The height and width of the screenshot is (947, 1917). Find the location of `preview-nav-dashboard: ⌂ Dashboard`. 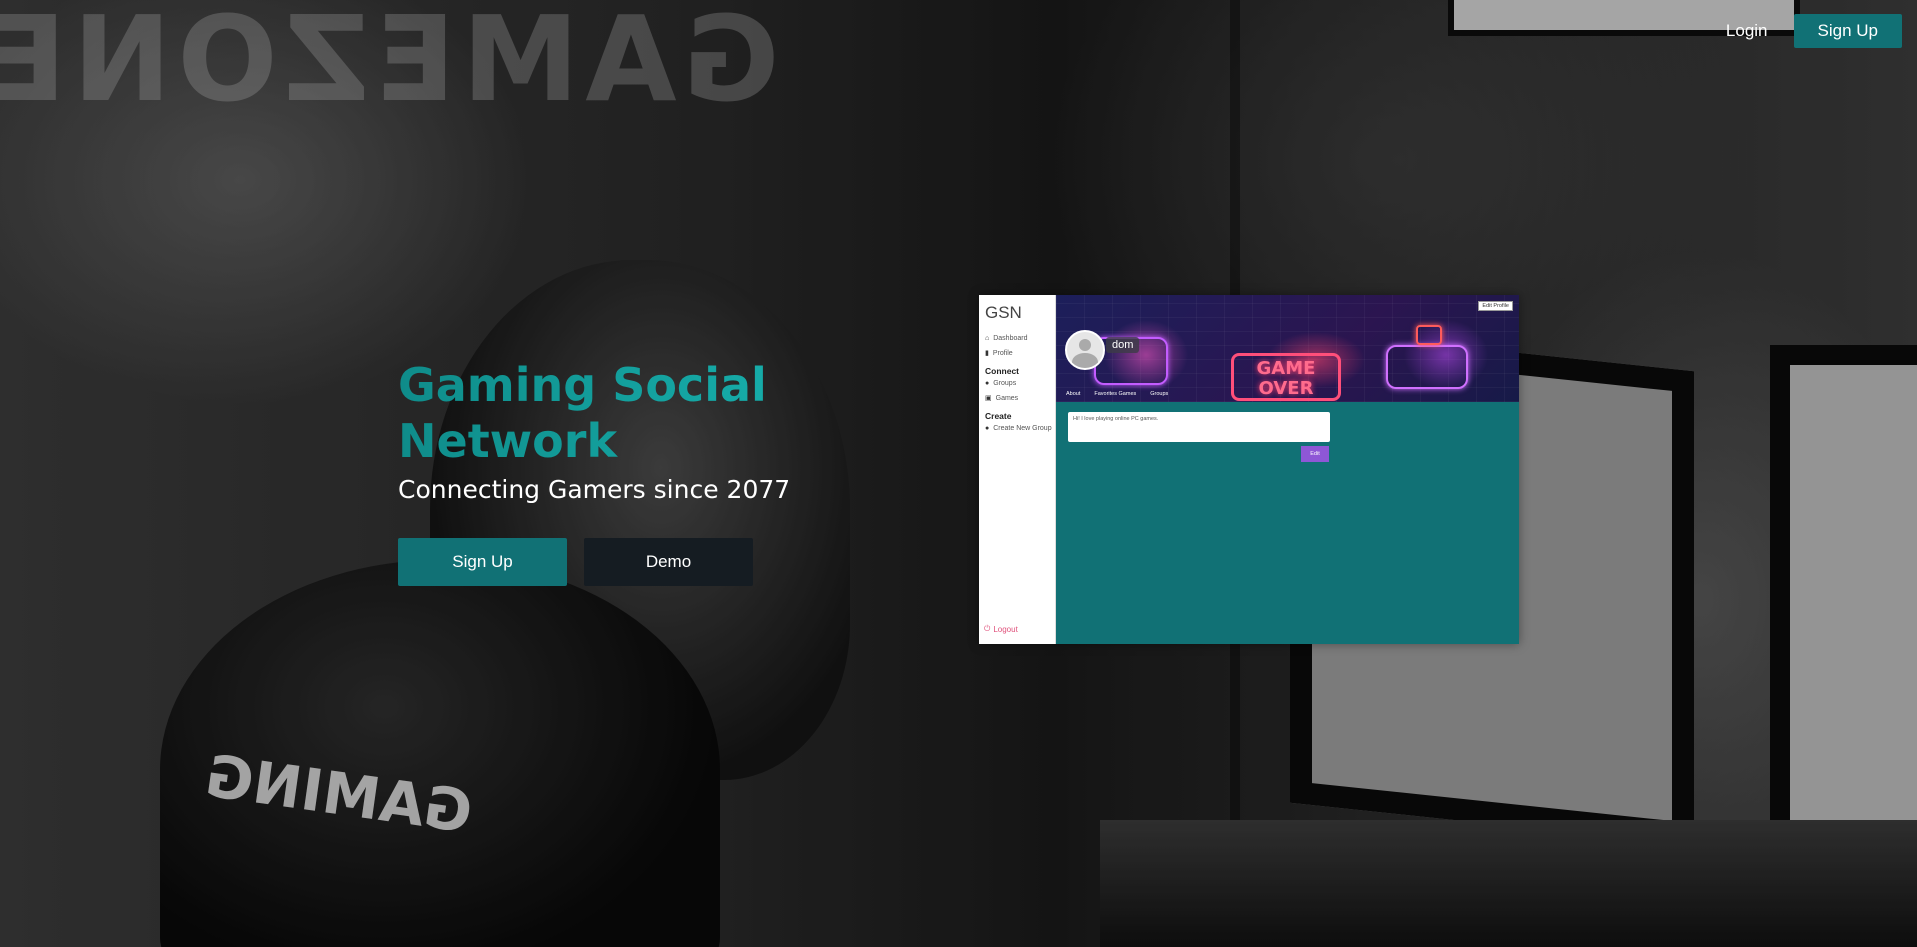

preview-nav-dashboard: ⌂ Dashboard is located at coordinates (1018, 338).